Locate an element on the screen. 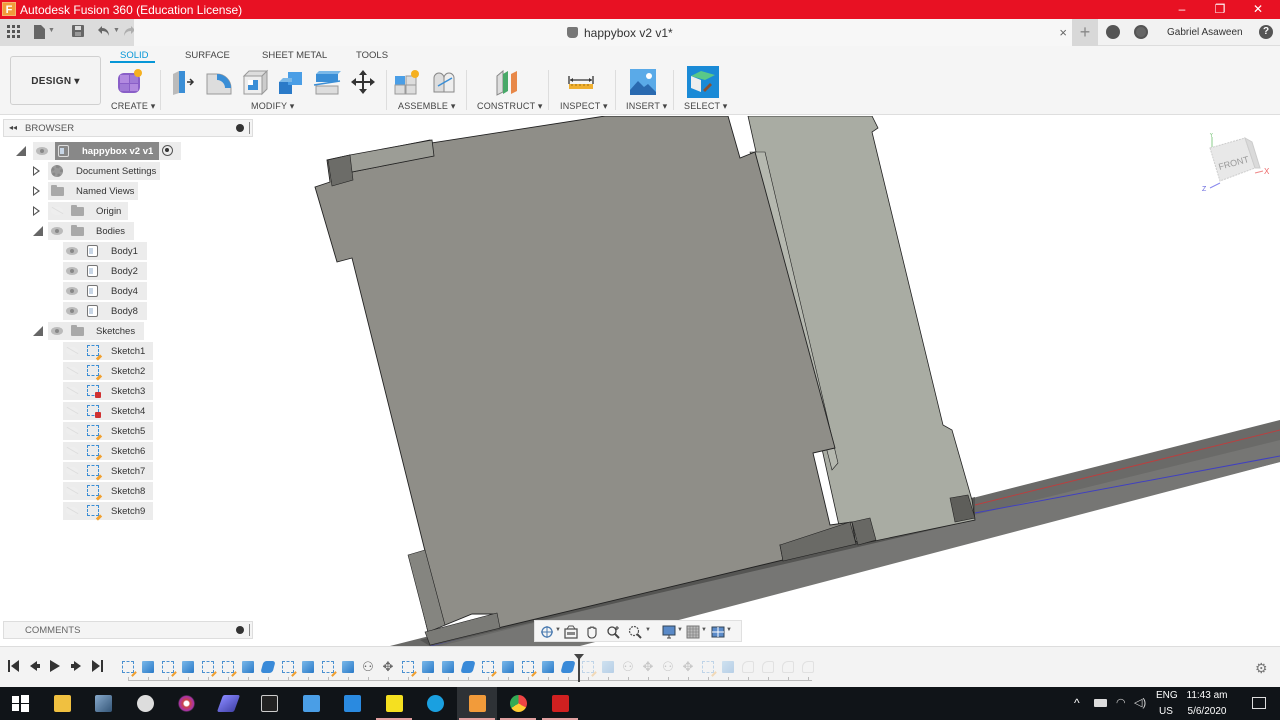  tree-item-sketch: Sketch2 is located at coordinates (130, 371).